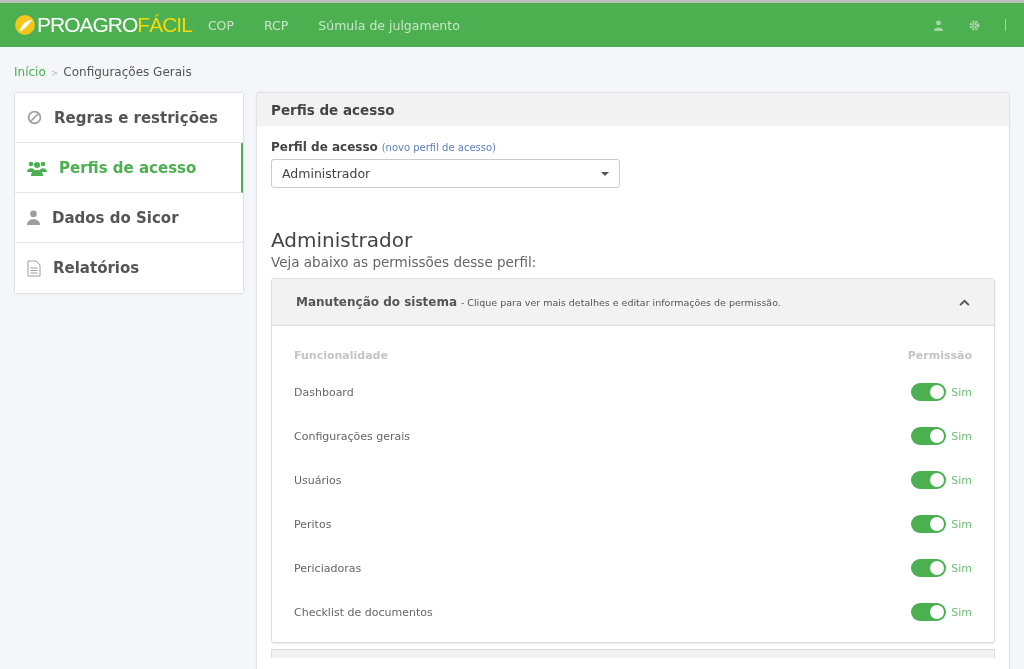 The width and height of the screenshot is (1024, 669). I want to click on column-header: Permissão, so click(939, 355).